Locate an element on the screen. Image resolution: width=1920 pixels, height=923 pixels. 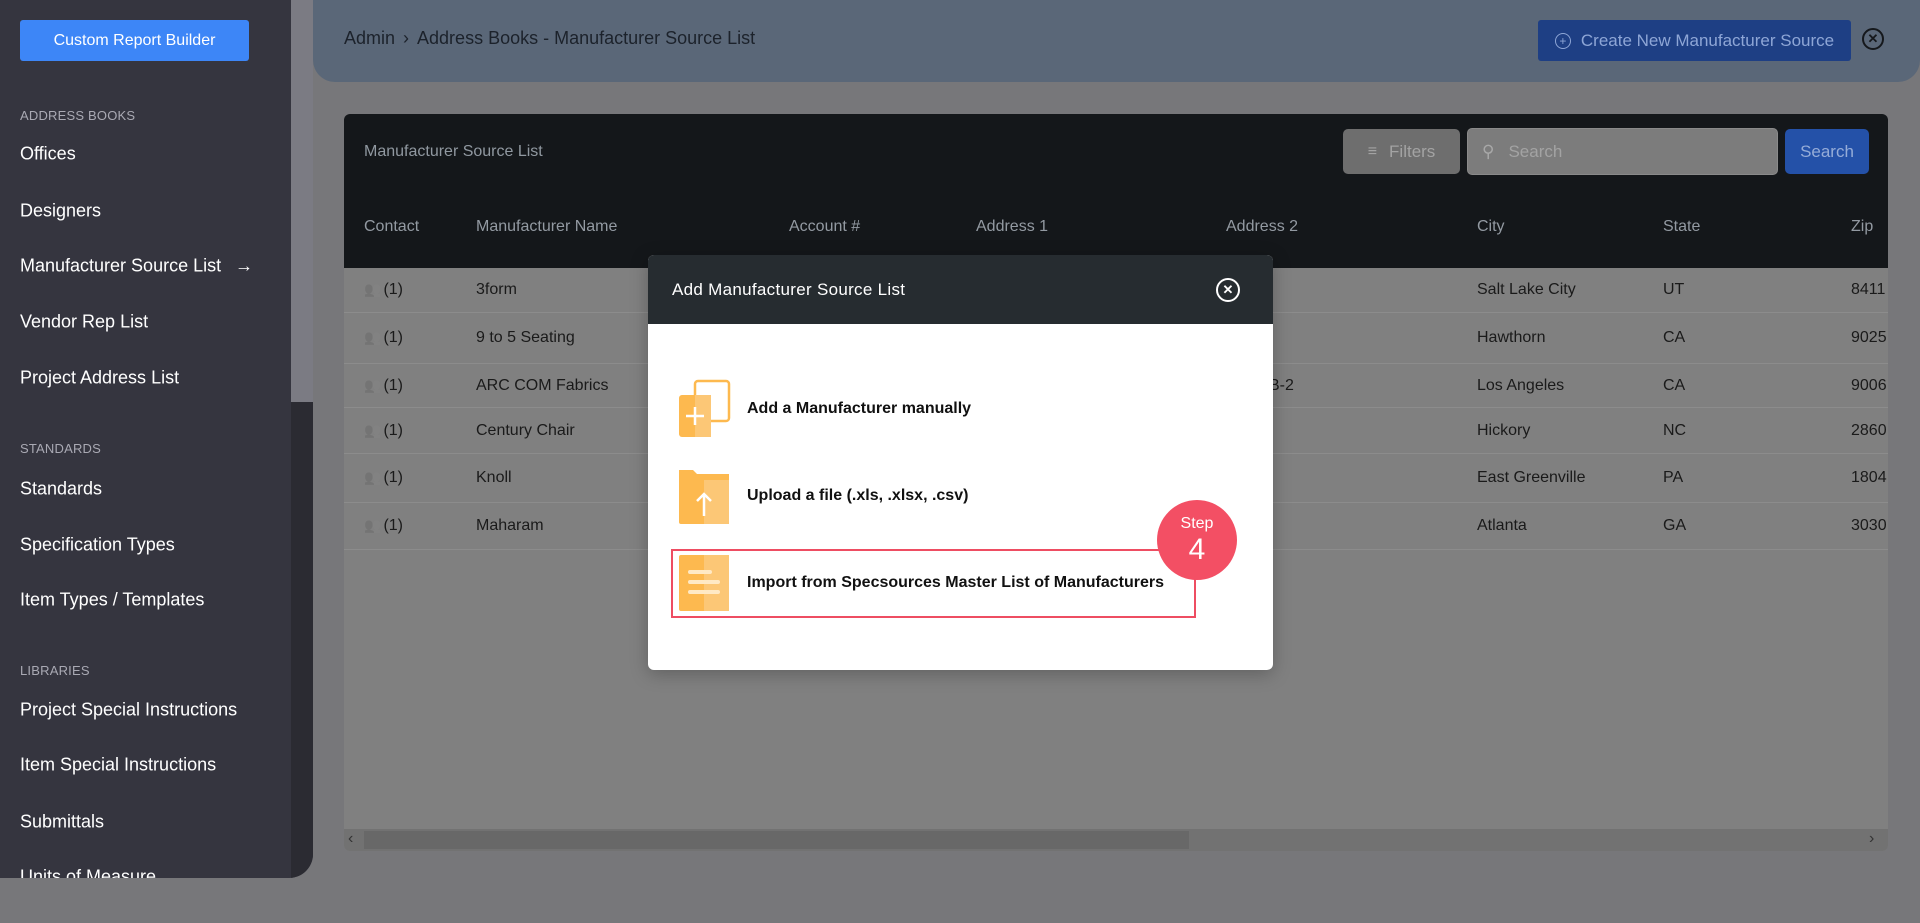
option-upload-file: Upload a file (.xls, .xlsx, .csv) is located at coordinates (822, 496).